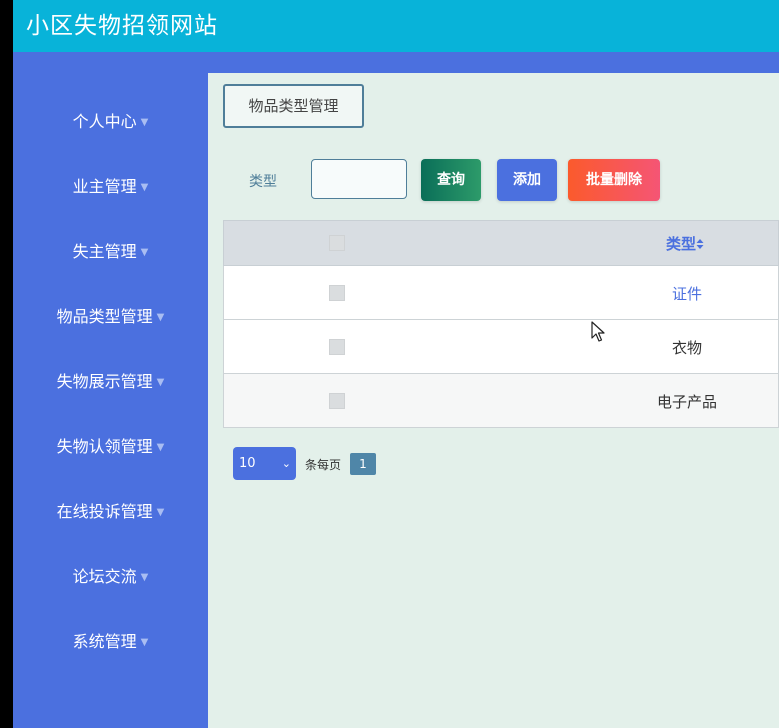  What do you see at coordinates (681, 244) in the screenshot?
I see `column-header-label: 类型` at bounding box center [681, 244].